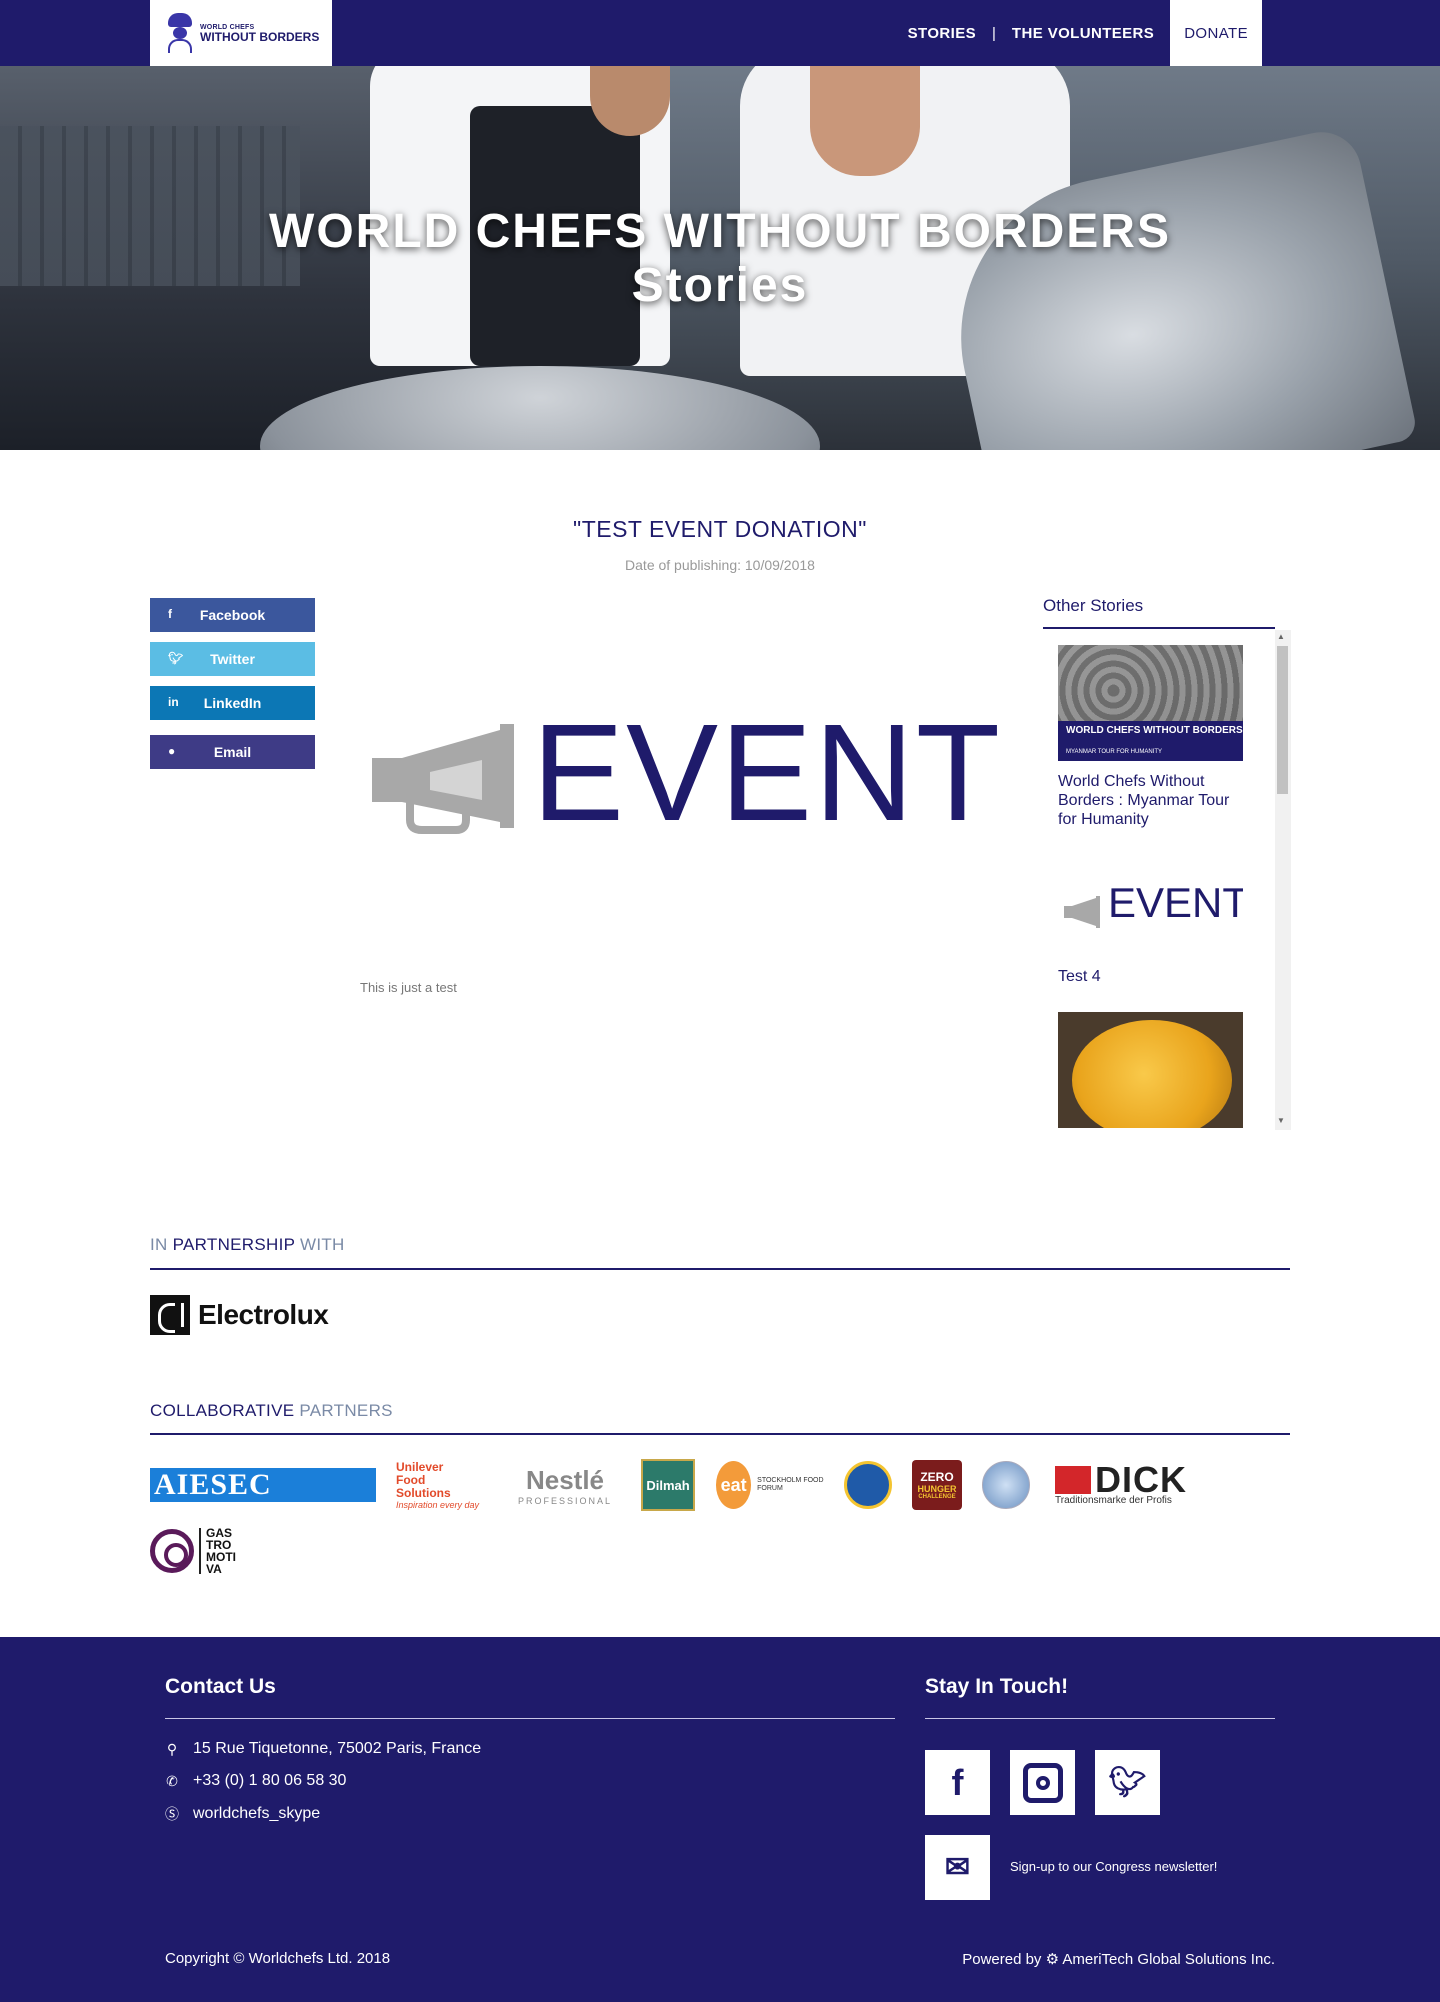 The width and height of the screenshot is (1440, 2002). I want to click on phone-icon: ✆, so click(172, 1780).